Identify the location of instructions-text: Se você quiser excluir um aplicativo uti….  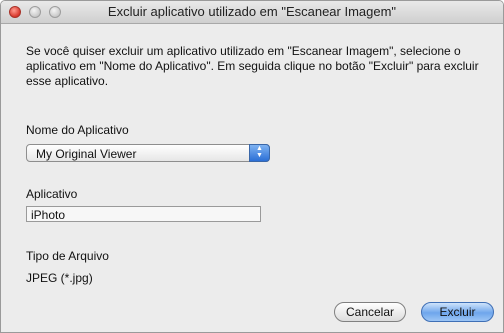
(252, 66).